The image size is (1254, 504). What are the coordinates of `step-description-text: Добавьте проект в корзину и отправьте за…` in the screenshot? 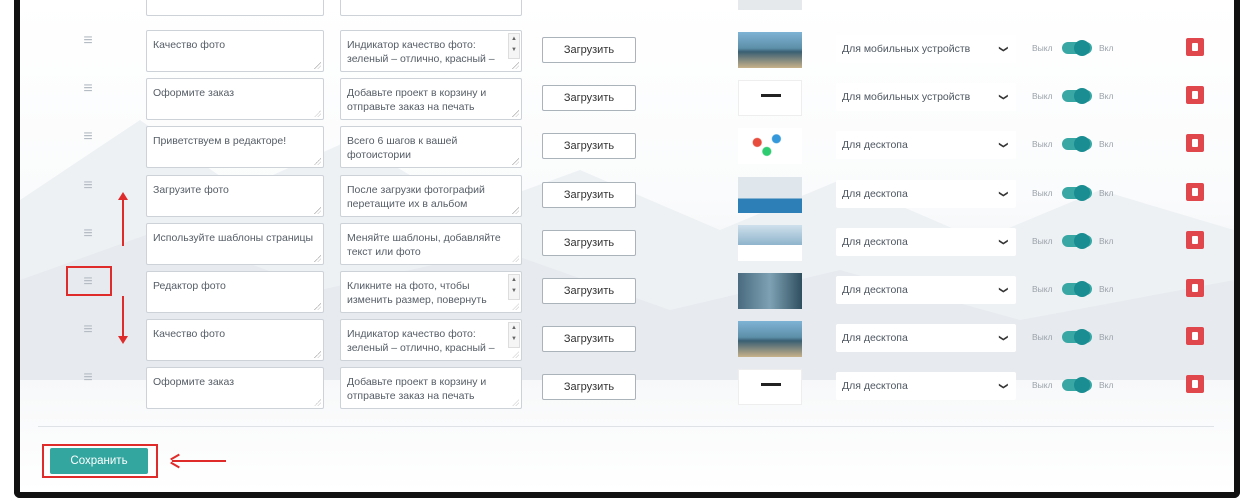 It's located at (417, 389).